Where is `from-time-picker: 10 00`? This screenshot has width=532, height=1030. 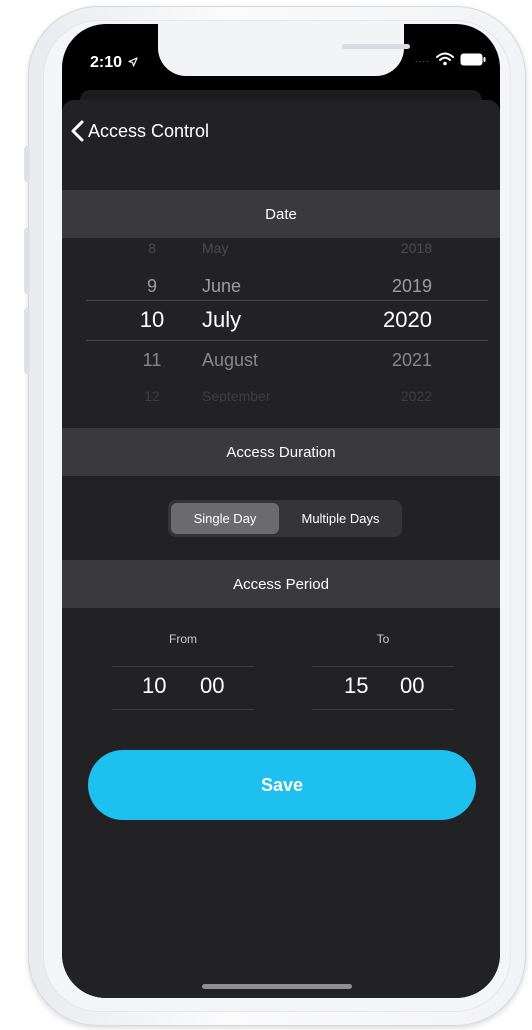
from-time-picker: 10 00 is located at coordinates (183, 688).